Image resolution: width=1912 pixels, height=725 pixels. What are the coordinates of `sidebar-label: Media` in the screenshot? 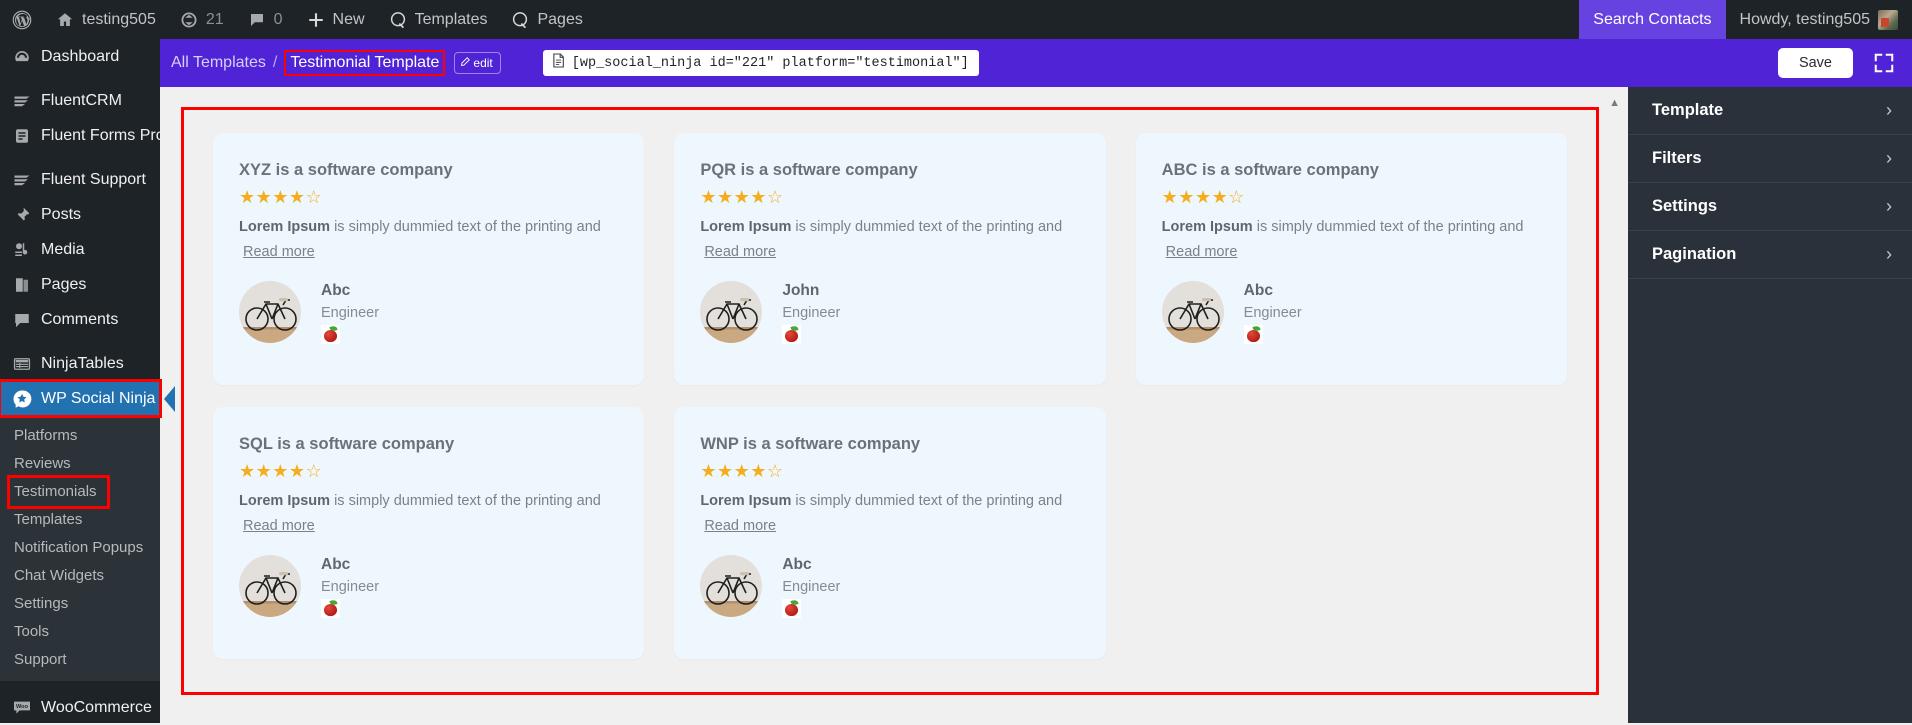 It's located at (63, 249).